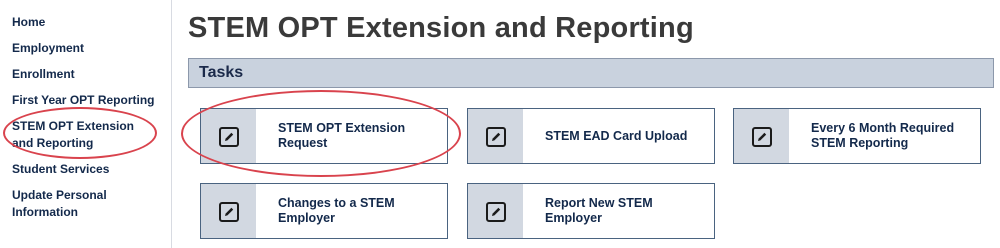 Image resolution: width=1000 pixels, height=248 pixels. What do you see at coordinates (221, 72) in the screenshot?
I see `tasks-section-title: Tasks` at bounding box center [221, 72].